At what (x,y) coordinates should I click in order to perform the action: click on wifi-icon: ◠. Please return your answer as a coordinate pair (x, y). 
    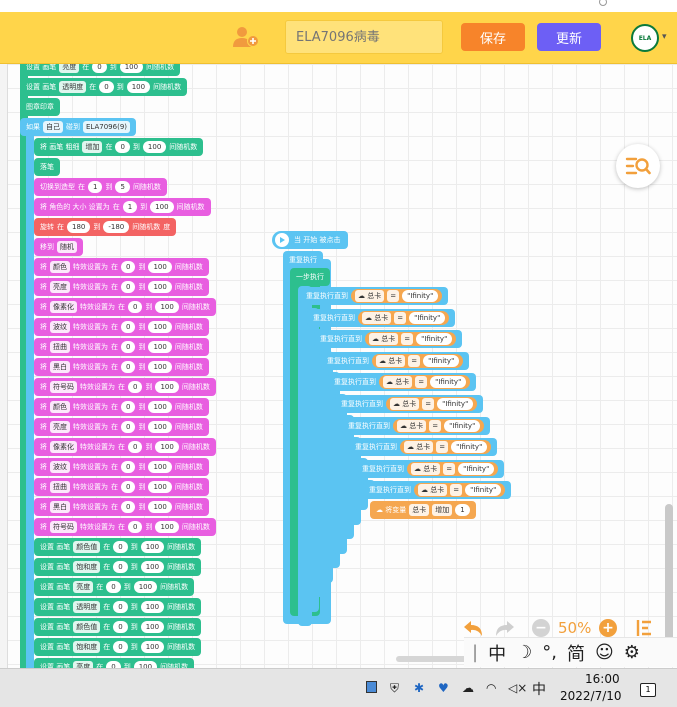
    Looking at the image, I should click on (491, 688).